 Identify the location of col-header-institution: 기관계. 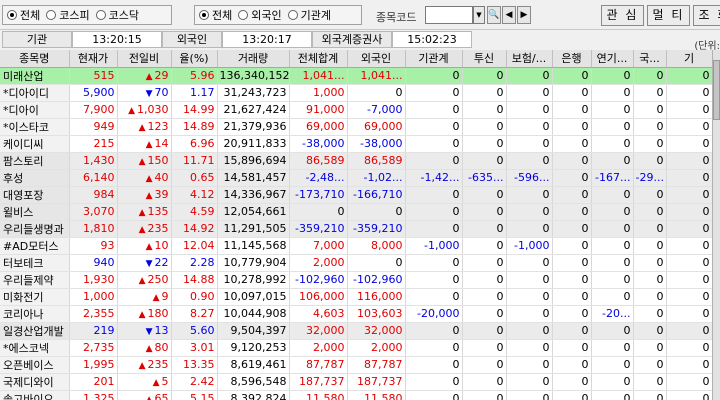
(434, 59).